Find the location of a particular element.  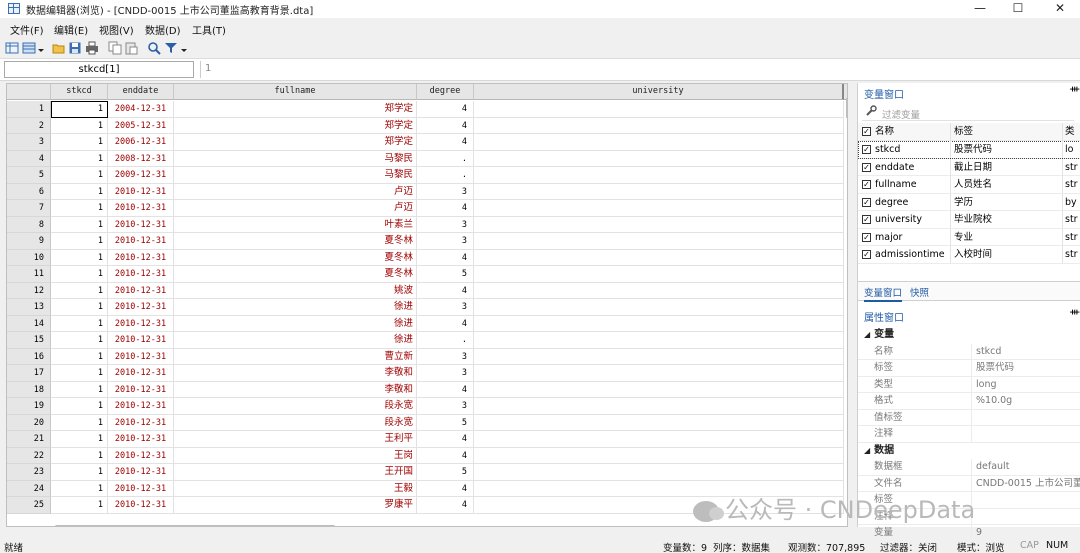

menu-file: 文件(F) is located at coordinates (27, 29).